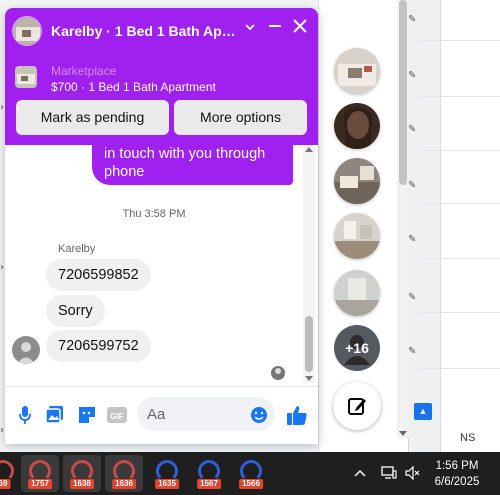 Image resolution: width=500 pixels, height=495 pixels. Describe the element at coordinates (133, 87) in the screenshot. I see `listing-title: $700 · 1 Bed 1 Bath Apartment` at that location.